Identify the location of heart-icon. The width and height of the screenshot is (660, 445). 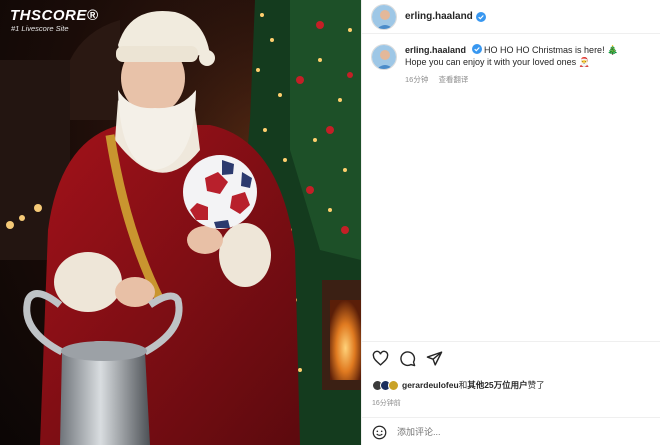
(380, 358).